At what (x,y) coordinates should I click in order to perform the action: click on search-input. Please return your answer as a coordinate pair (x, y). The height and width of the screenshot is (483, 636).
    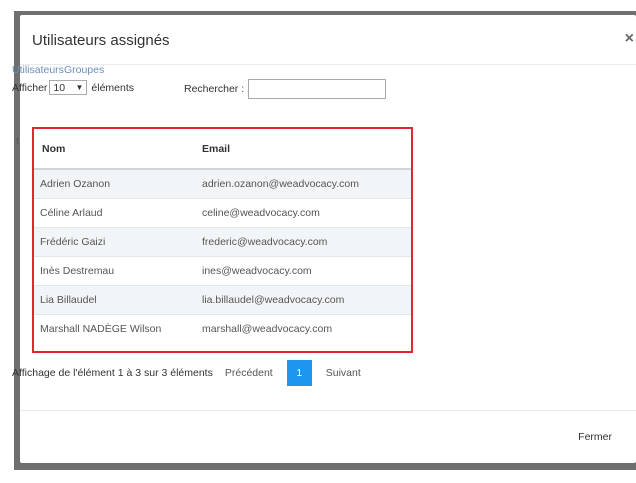
    Looking at the image, I should click on (317, 89).